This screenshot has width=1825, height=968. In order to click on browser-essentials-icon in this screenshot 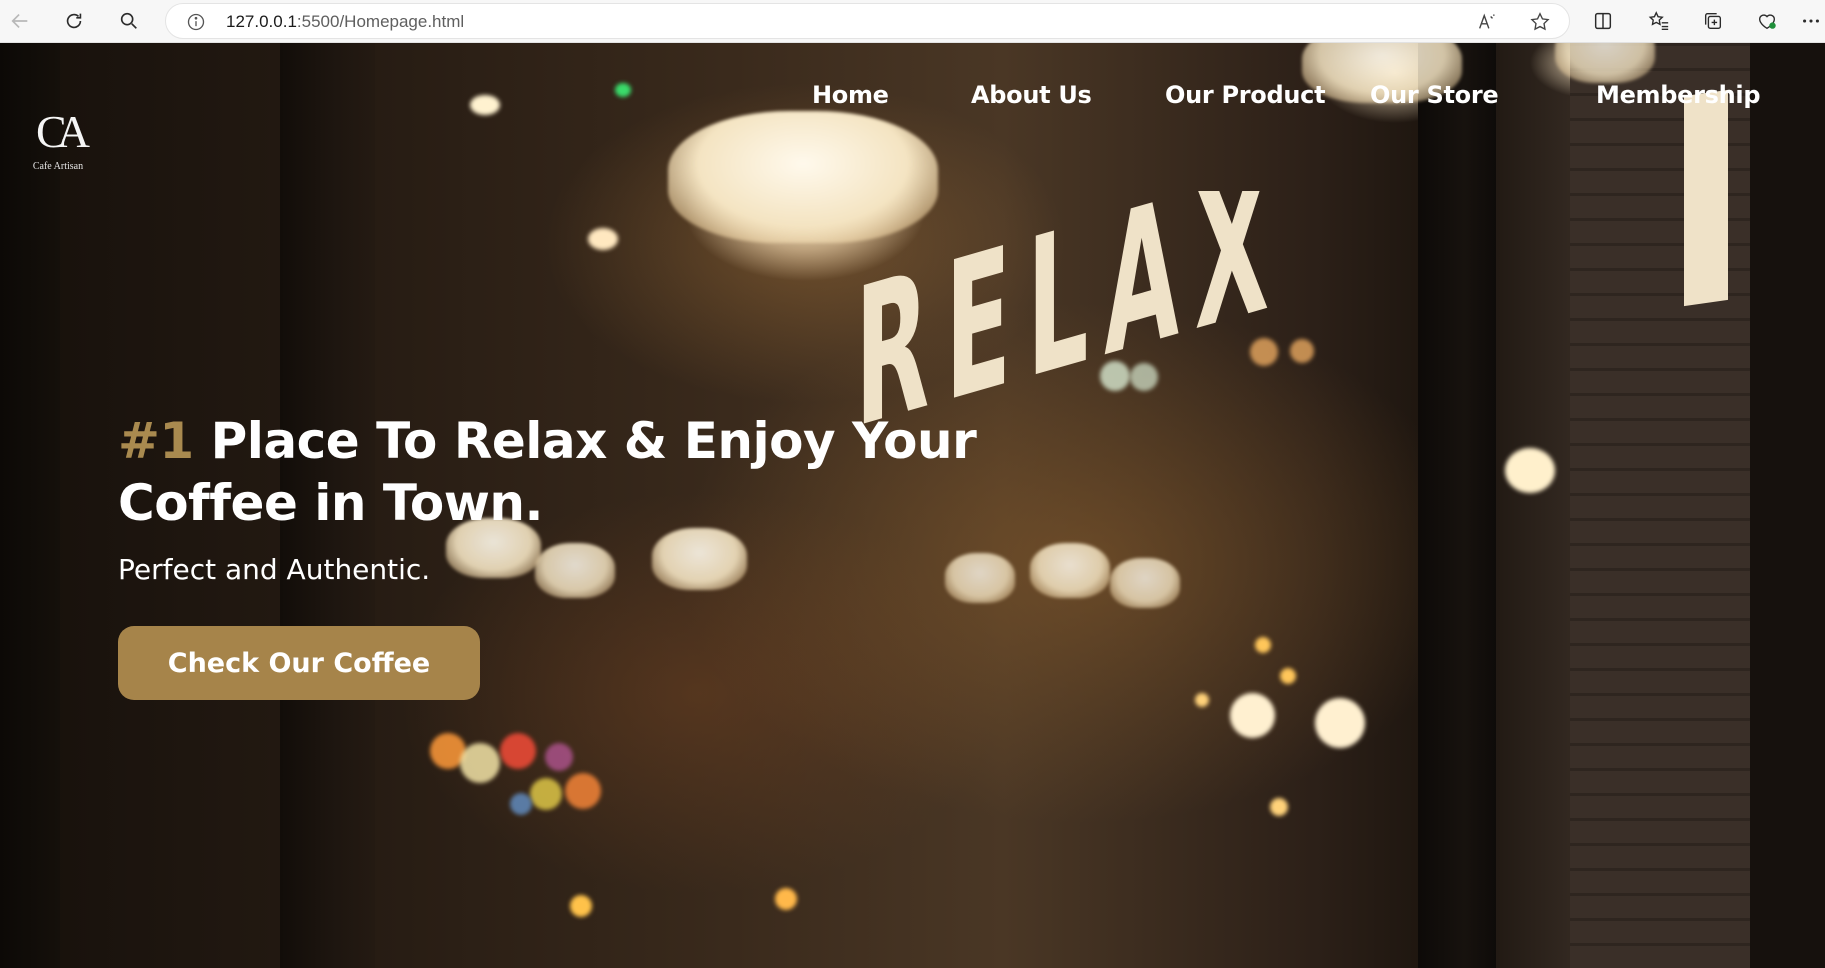, I will do `click(1767, 22)`.